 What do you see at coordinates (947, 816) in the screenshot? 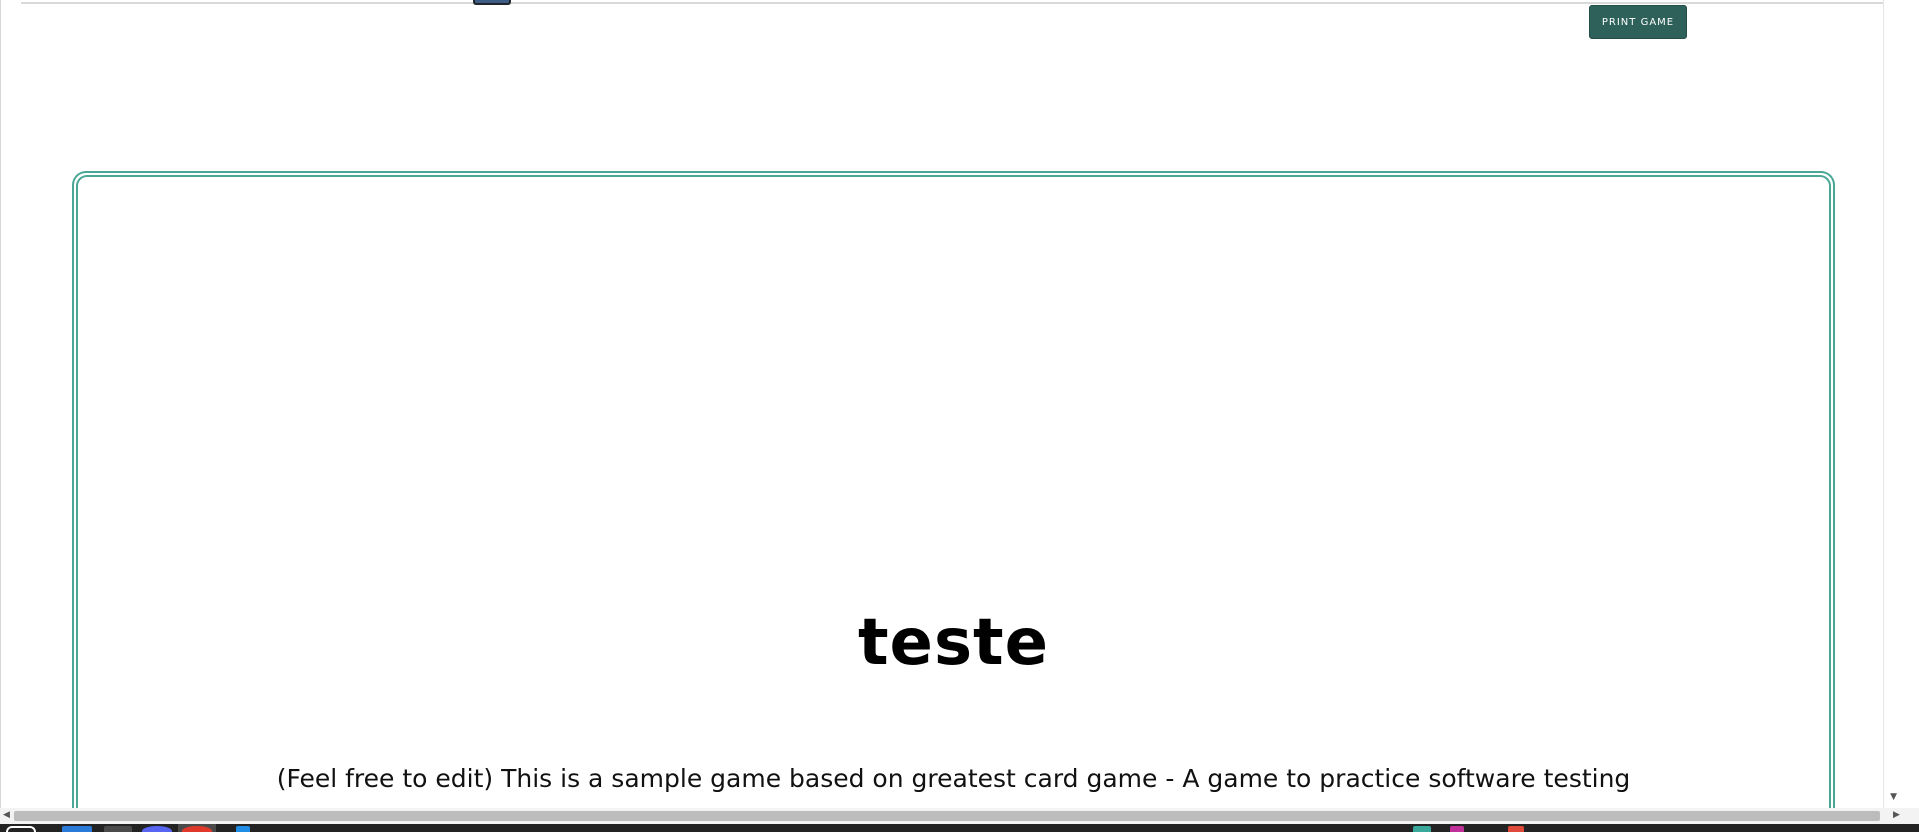
I see `horizontal-scroll-thumb` at bounding box center [947, 816].